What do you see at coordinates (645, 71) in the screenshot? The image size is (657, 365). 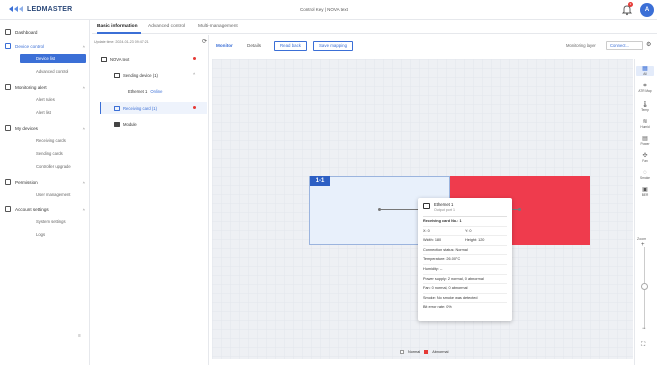 I see `tool-all: ▦ All` at bounding box center [645, 71].